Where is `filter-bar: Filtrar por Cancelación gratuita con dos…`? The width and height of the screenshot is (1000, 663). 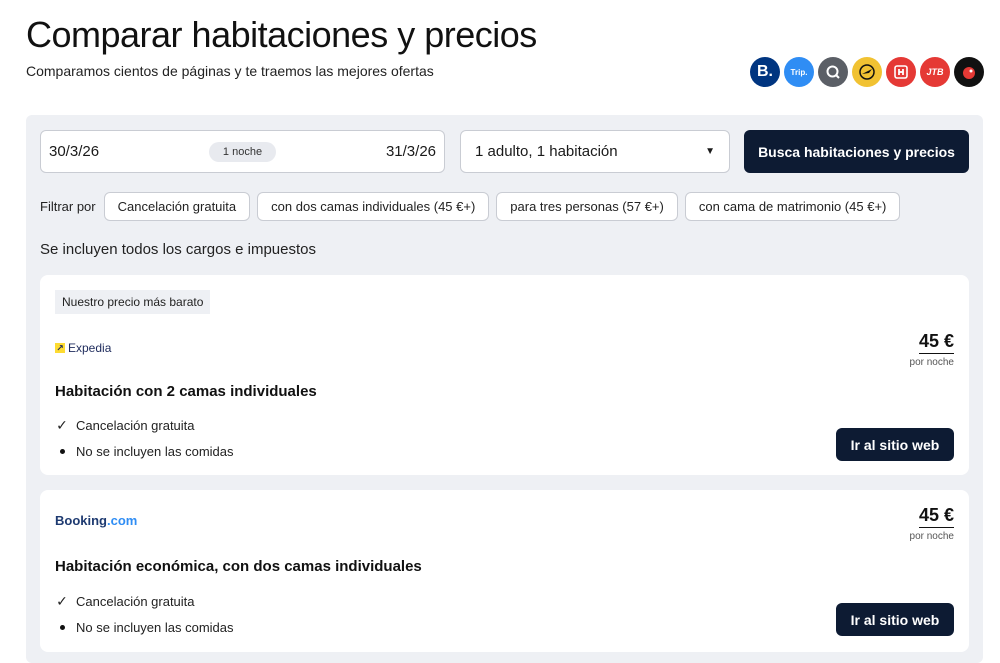 filter-bar: Filtrar por Cancelación gratuita con dos… is located at coordinates (470, 206).